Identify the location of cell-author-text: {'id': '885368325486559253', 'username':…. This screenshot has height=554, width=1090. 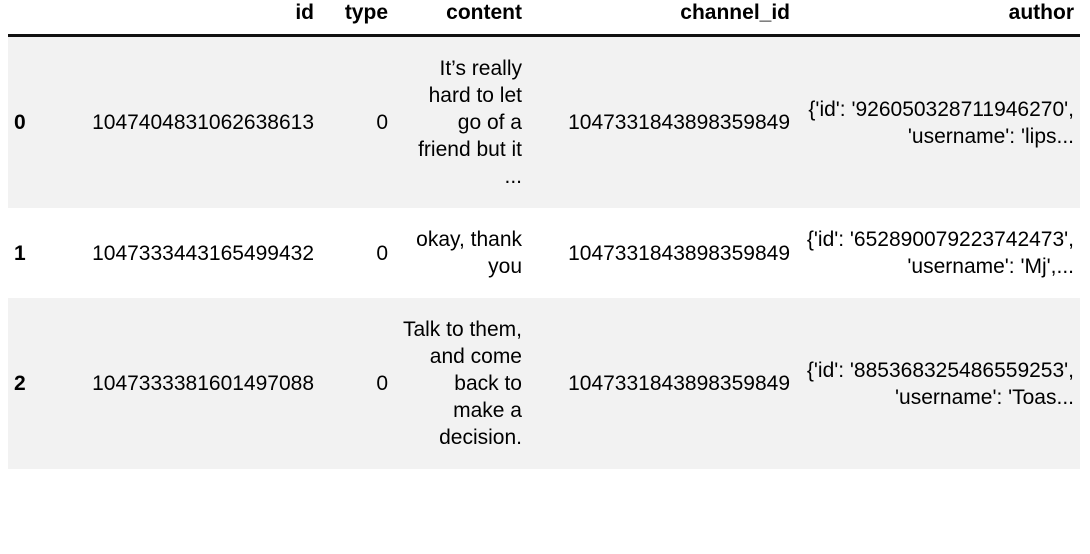
(940, 383).